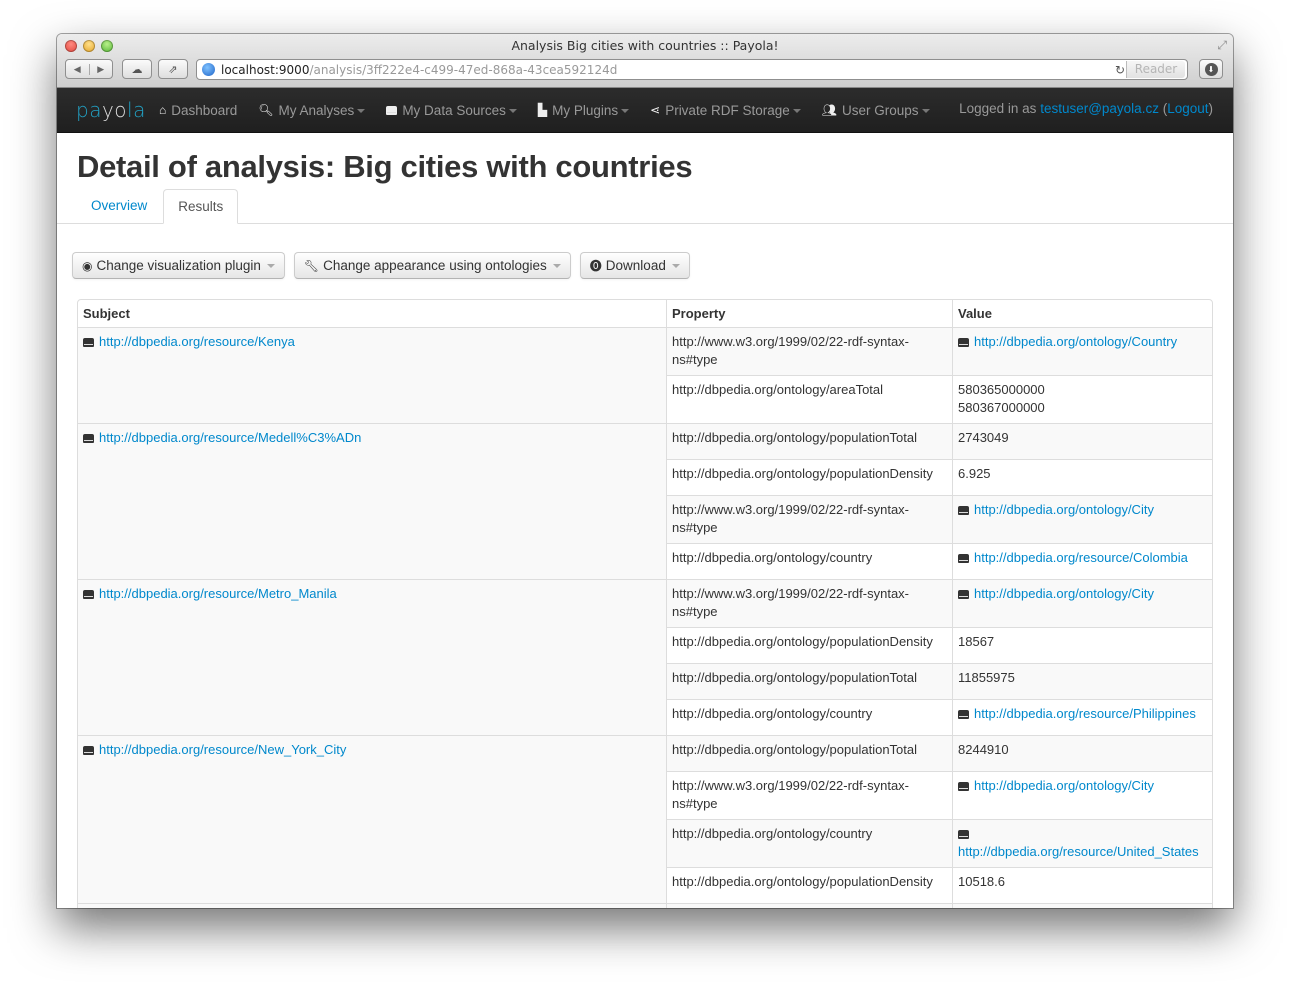  I want to click on paren-close: ), so click(1211, 108).